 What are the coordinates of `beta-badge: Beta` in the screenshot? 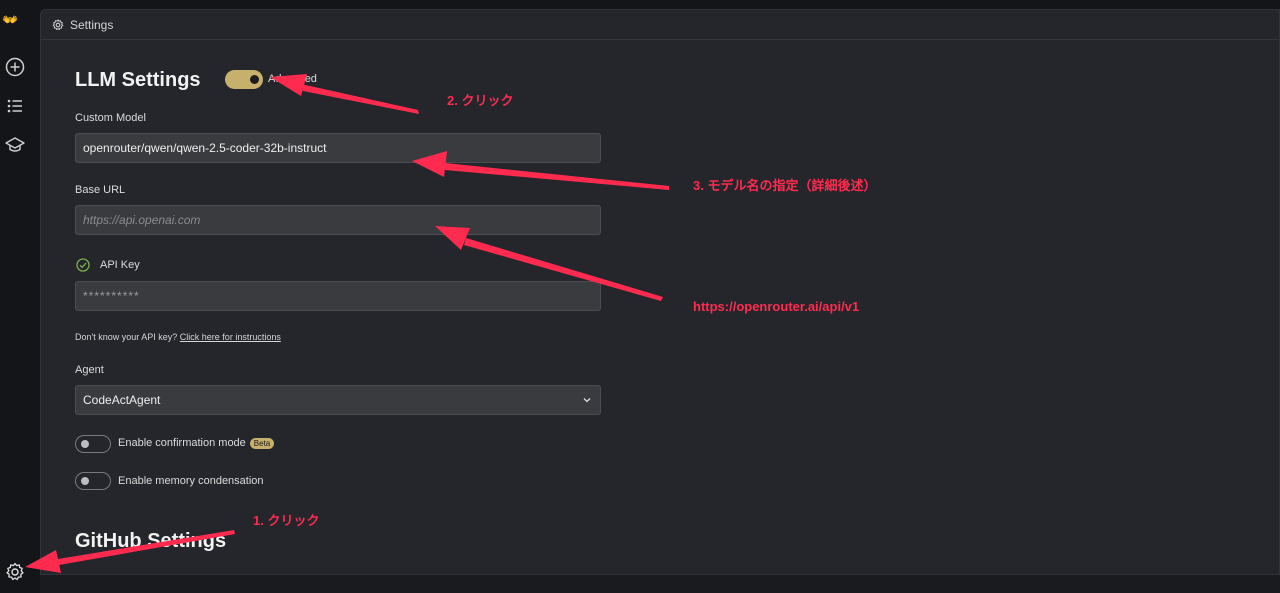 It's located at (262, 443).